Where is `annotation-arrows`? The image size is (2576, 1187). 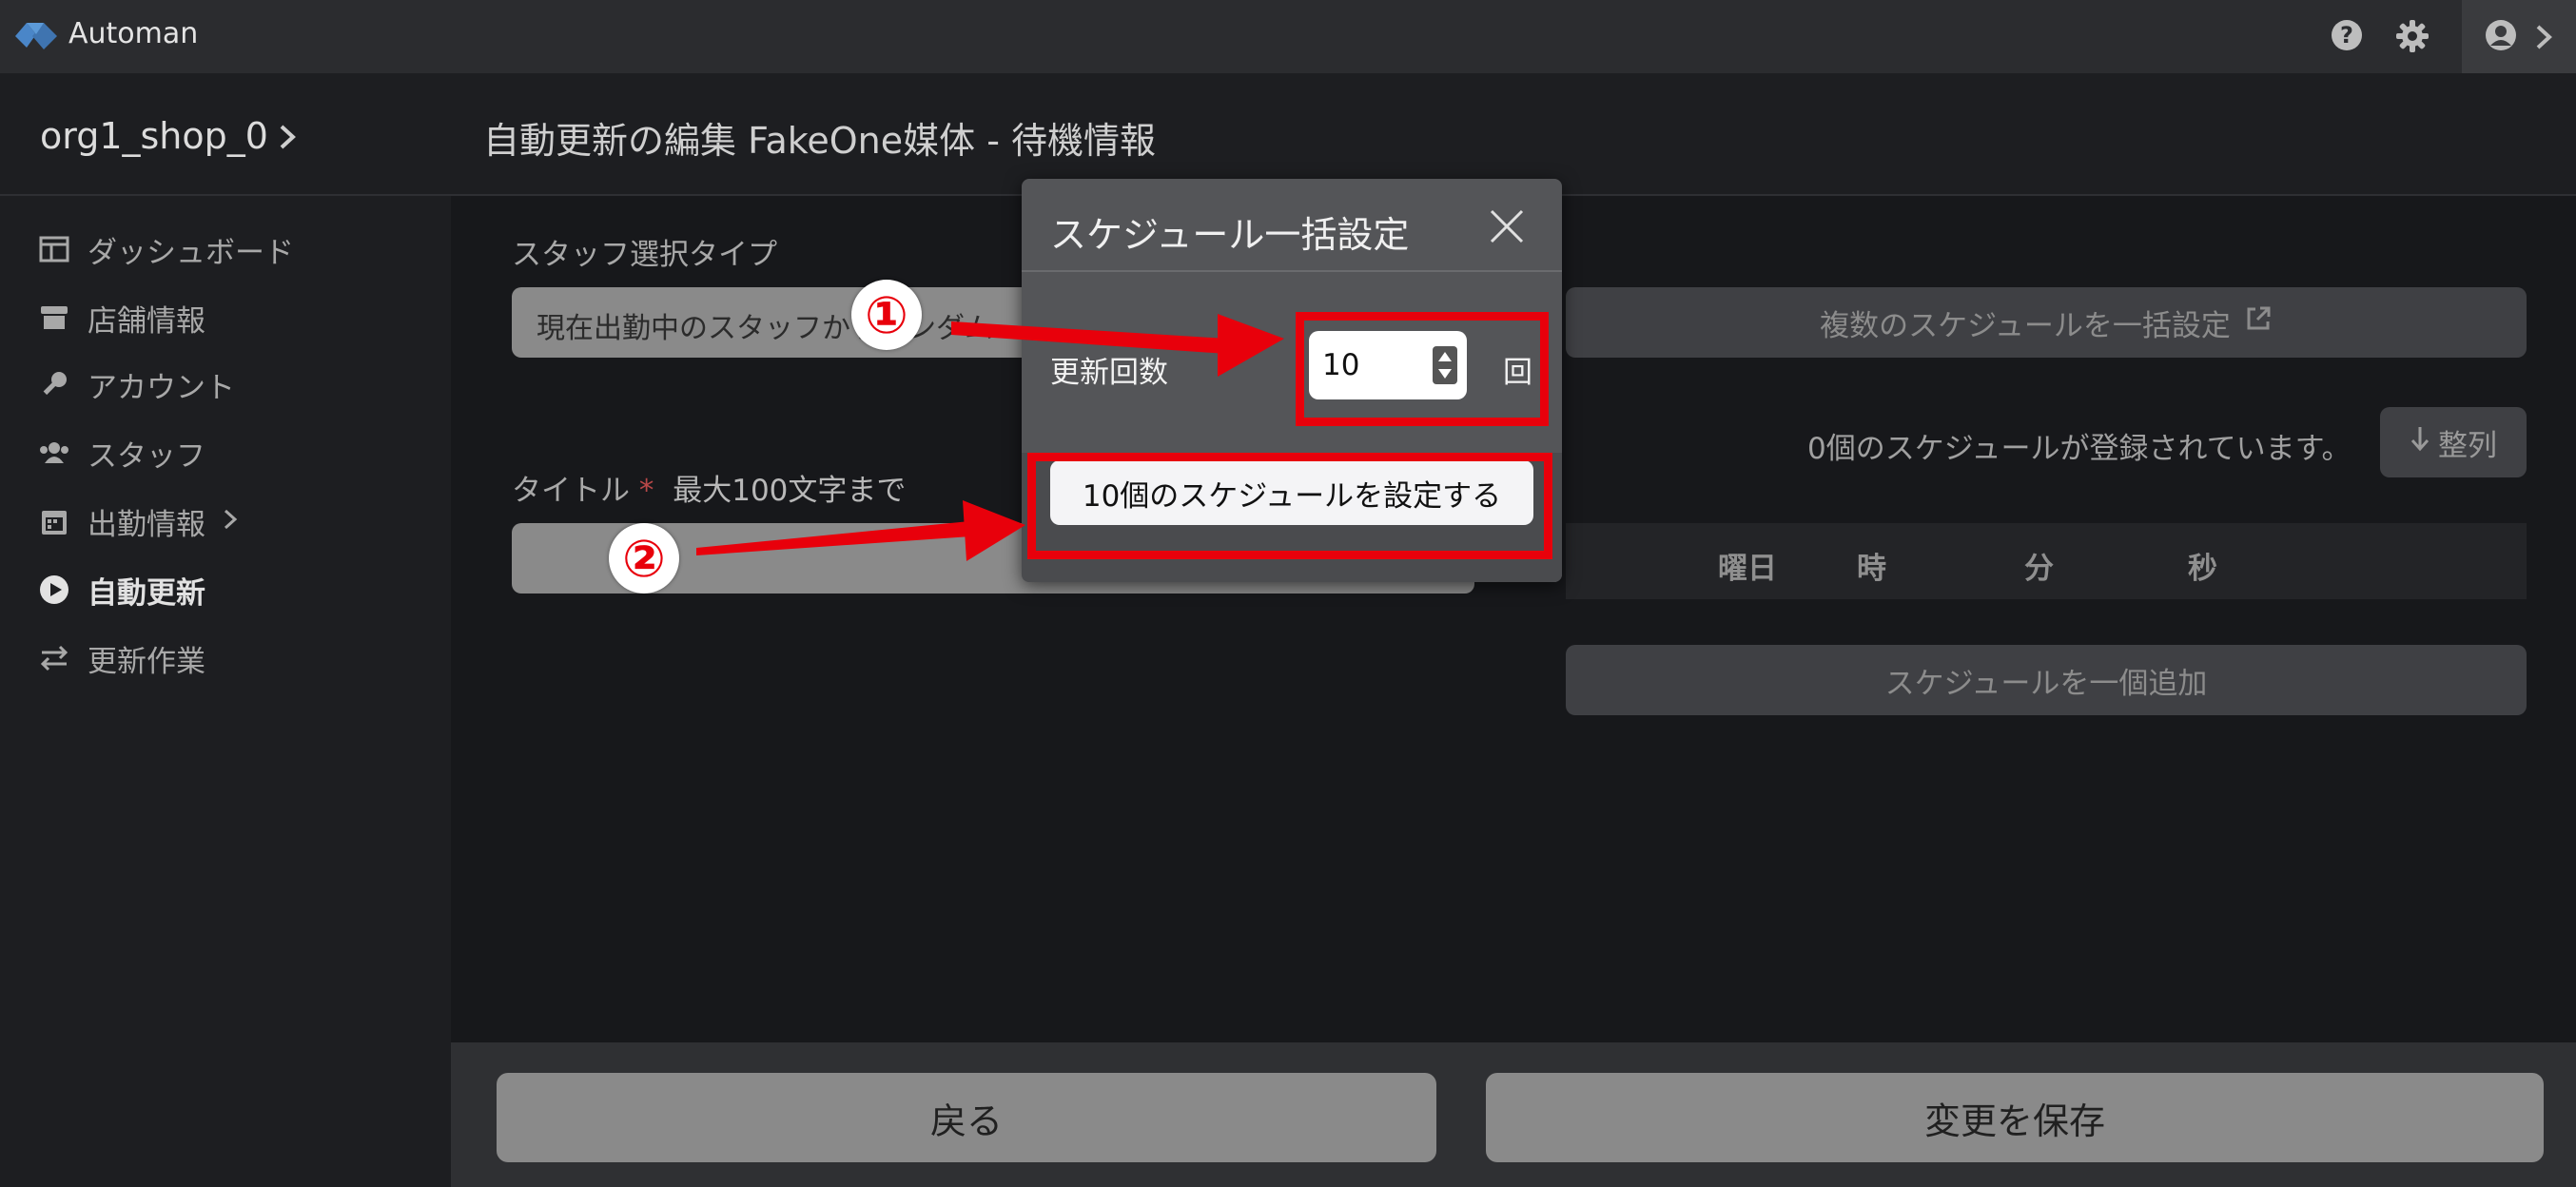
annotation-arrows is located at coordinates (990, 437).